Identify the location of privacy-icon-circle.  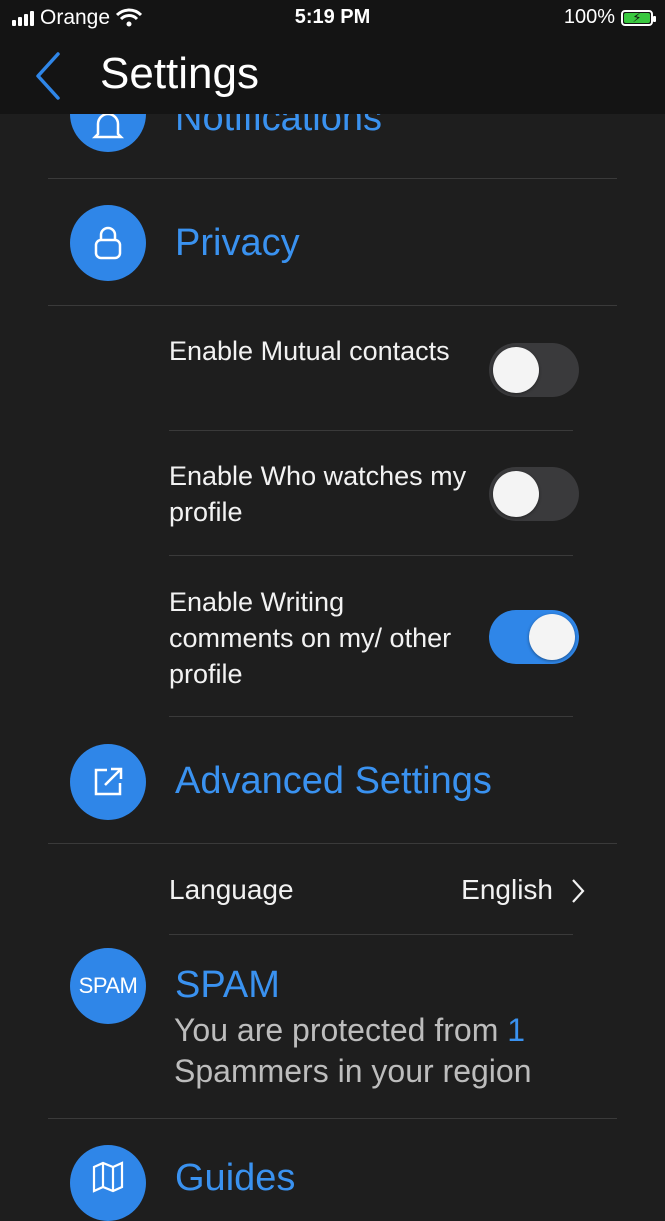
(108, 243).